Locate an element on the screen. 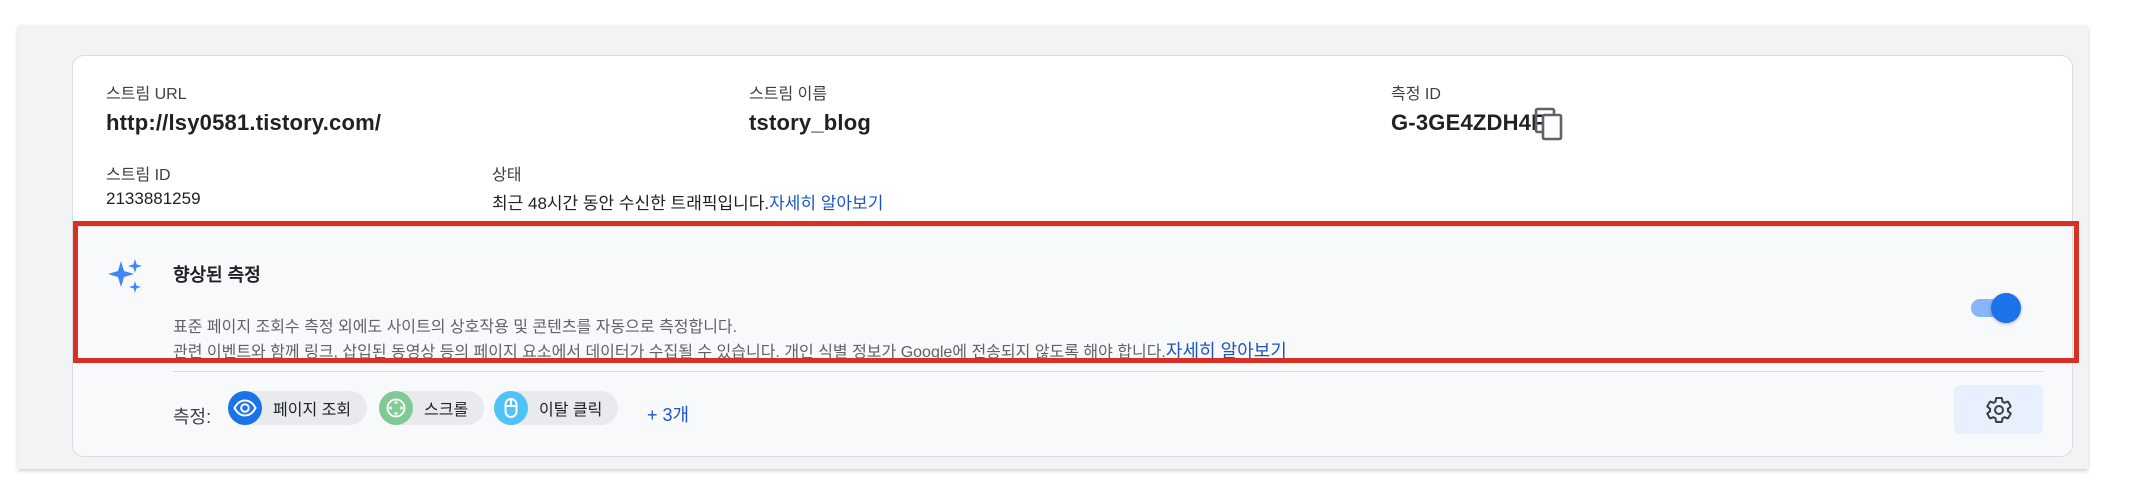 This screenshot has width=2148, height=498. chip-label: 페이지 조회 is located at coordinates (312, 410).